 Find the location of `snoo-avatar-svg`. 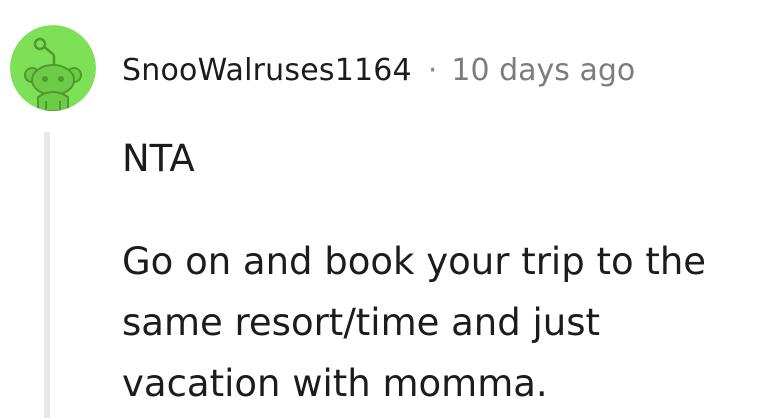

snoo-avatar-svg is located at coordinates (53, 68).